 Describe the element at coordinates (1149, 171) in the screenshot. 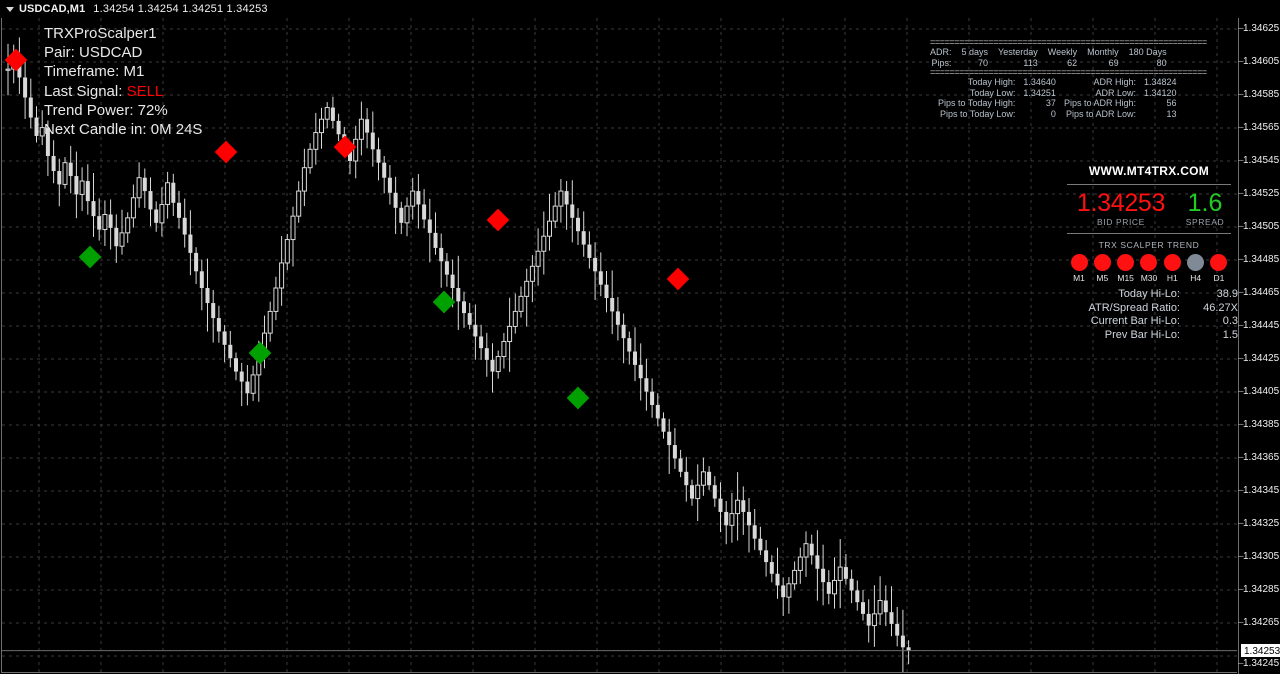

I see `trx-brand-link: WWW.MT4TRX.COM` at that location.